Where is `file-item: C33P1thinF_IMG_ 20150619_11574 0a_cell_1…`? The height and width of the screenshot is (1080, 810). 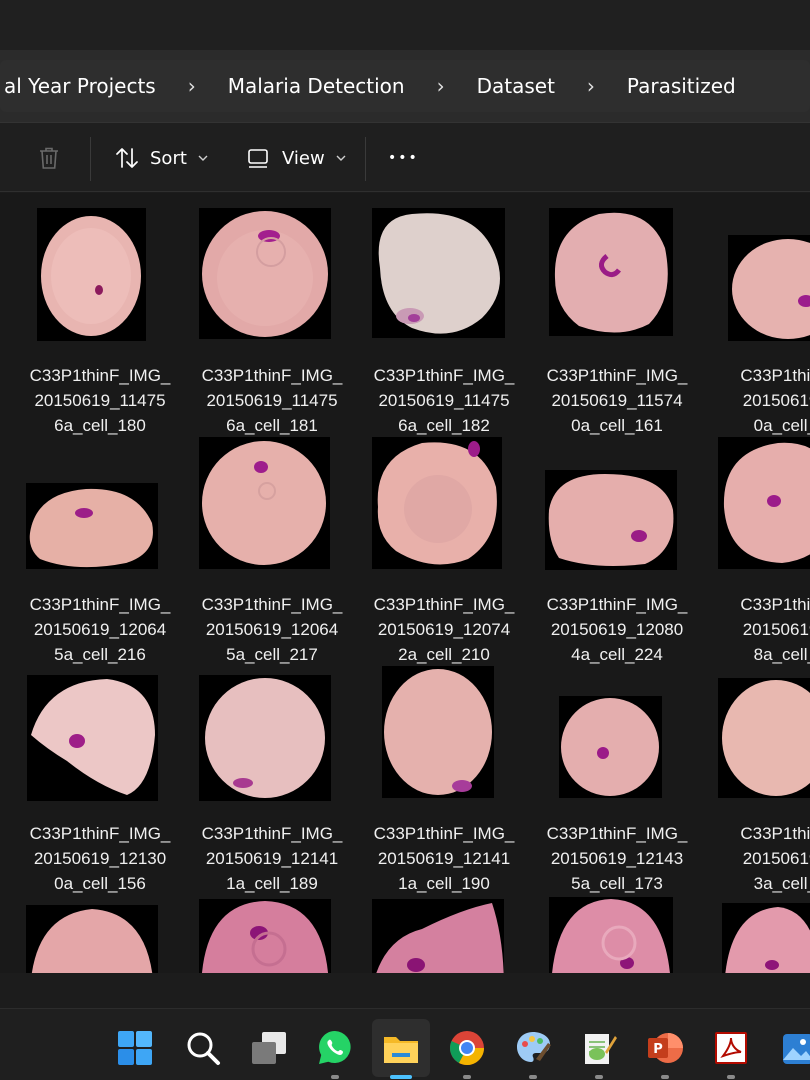 file-item: C33P1thinF_IMG_ 20150619_11574 0a_cell_1… is located at coordinates (611, 321).